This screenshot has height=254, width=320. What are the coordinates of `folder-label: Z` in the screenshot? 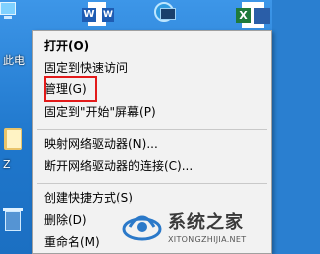 It's located at (7, 164).